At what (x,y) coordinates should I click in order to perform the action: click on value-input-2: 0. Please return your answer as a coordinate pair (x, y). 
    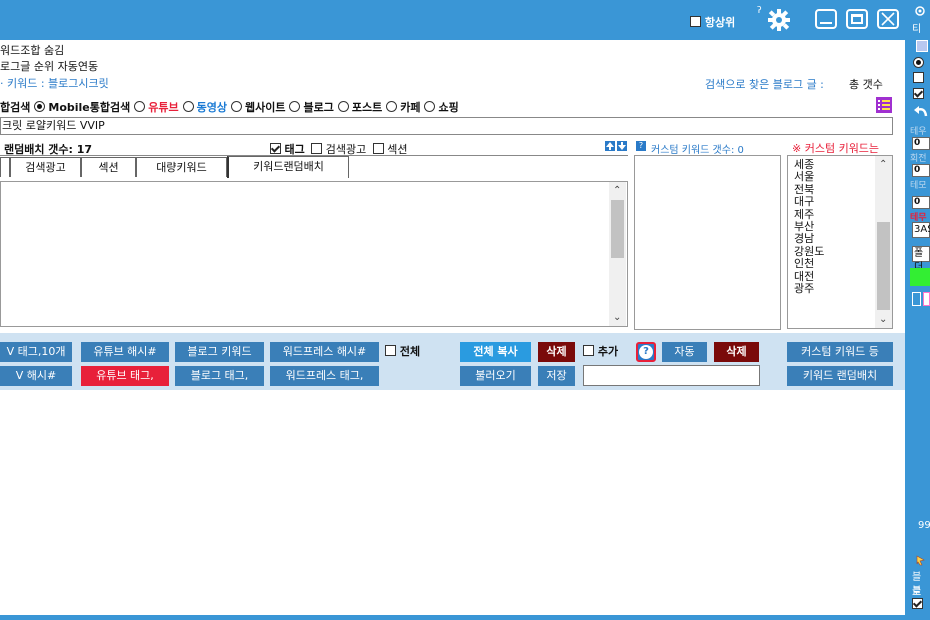
    Looking at the image, I should click on (921, 170).